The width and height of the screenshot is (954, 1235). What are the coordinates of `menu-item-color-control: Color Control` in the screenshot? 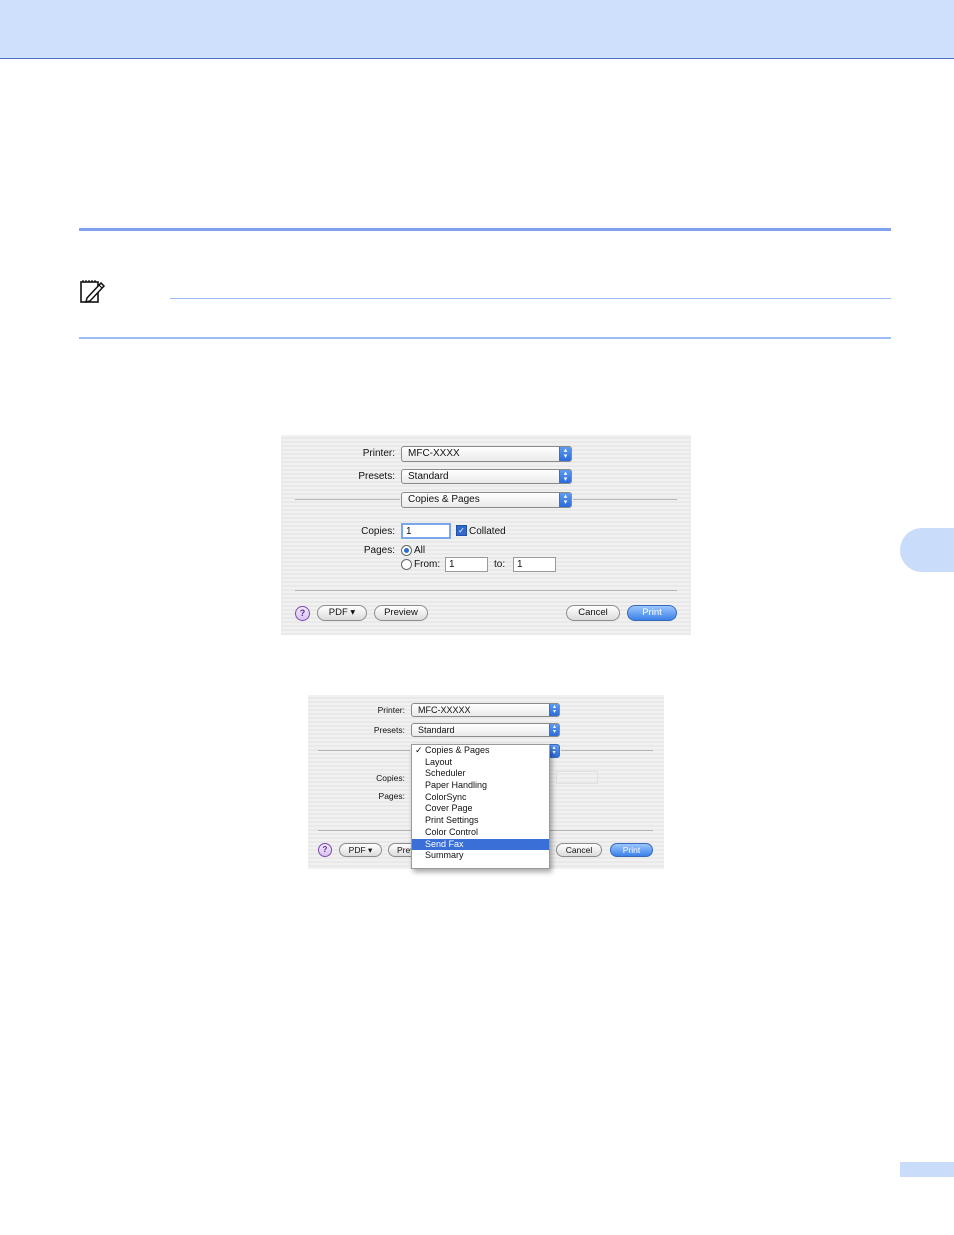 It's located at (480, 833).